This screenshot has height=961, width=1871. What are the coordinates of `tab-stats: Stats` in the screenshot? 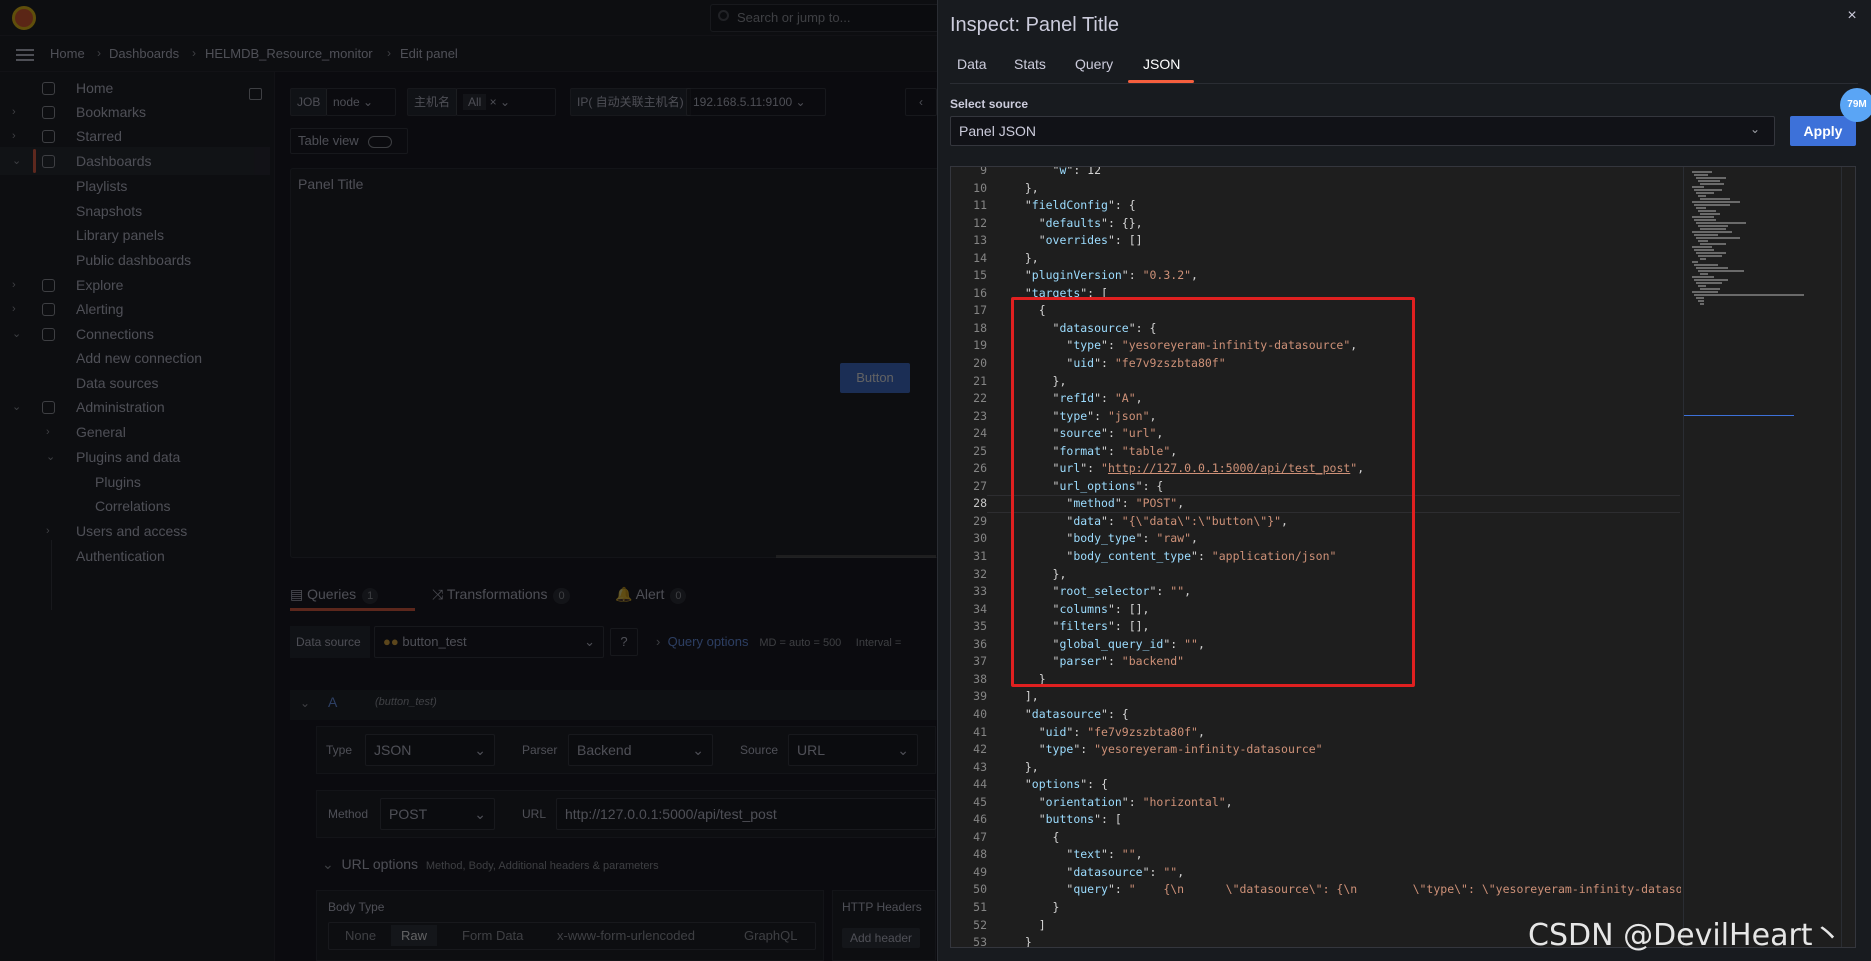 It's located at (1030, 64).